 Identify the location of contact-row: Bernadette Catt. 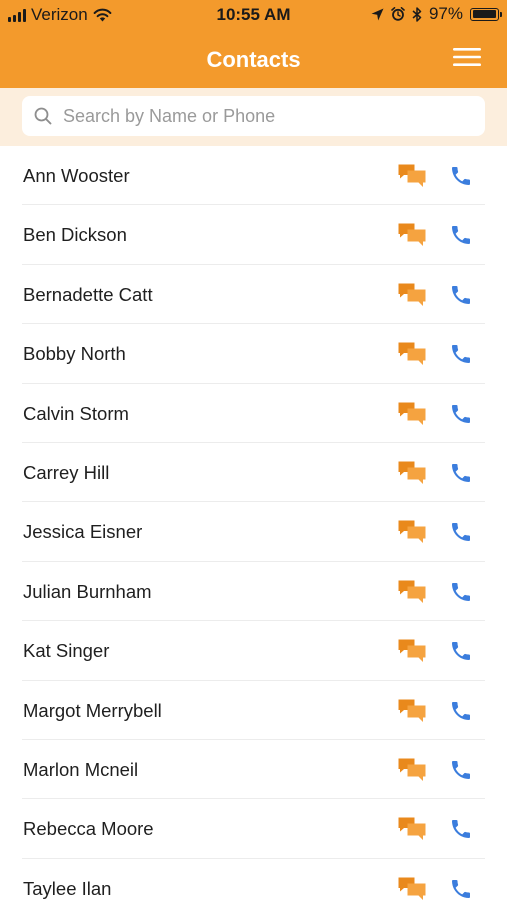
(253, 295).